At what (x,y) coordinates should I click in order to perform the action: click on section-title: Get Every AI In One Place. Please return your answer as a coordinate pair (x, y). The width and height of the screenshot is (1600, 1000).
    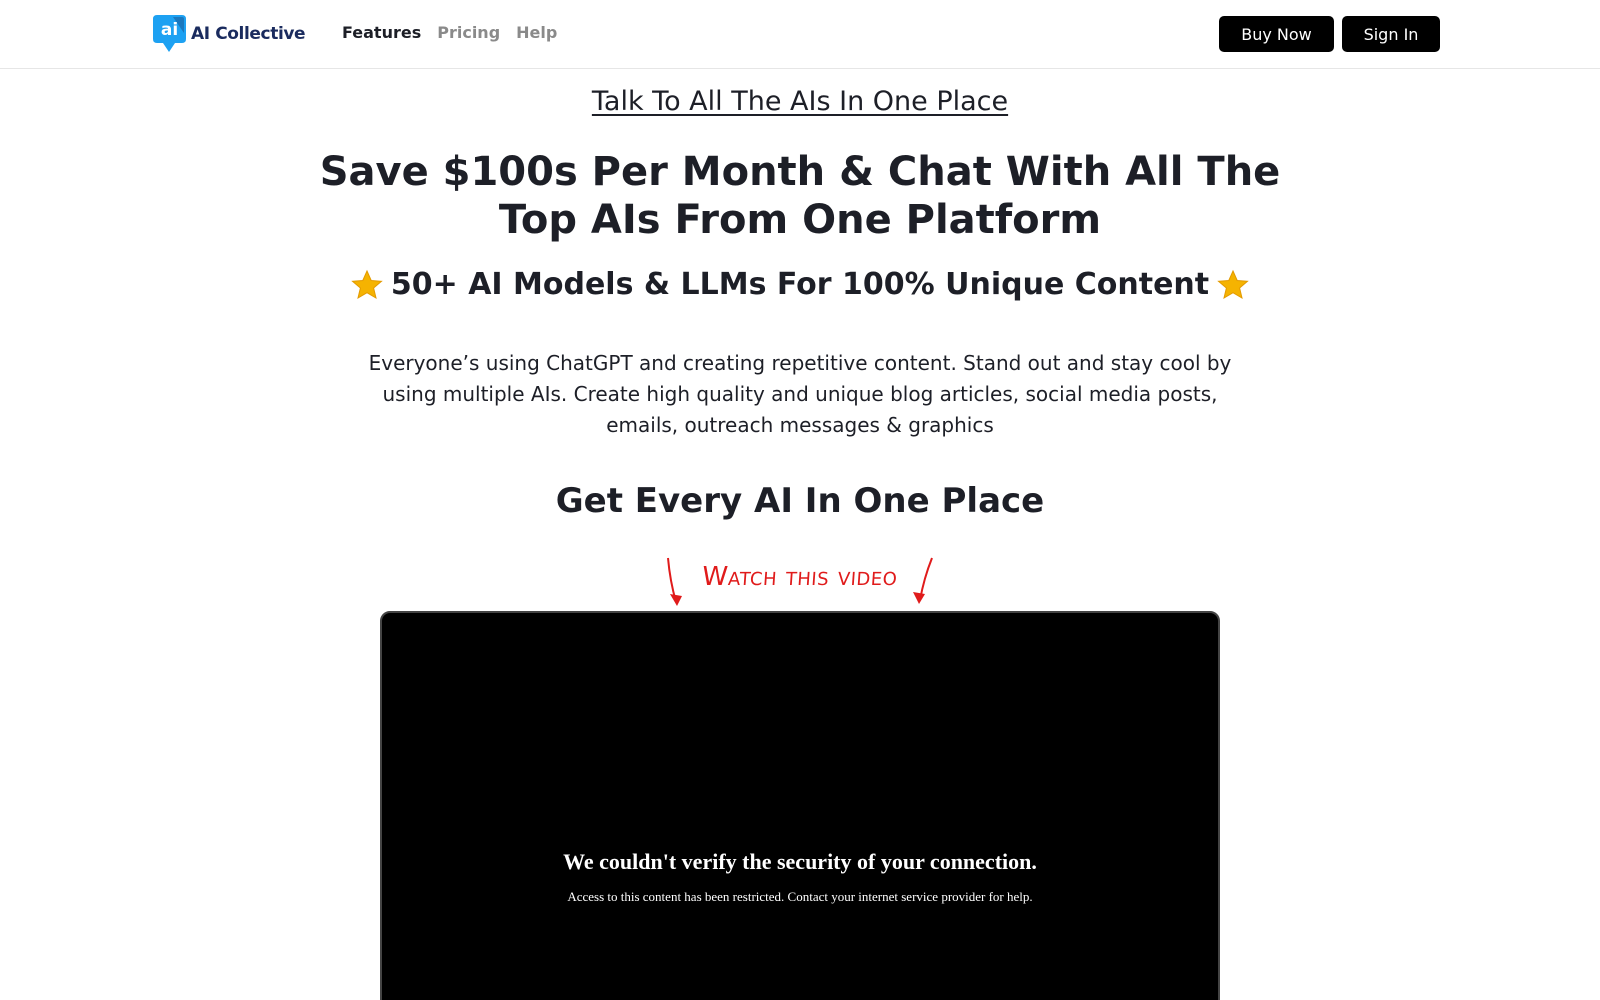
    Looking at the image, I should click on (800, 501).